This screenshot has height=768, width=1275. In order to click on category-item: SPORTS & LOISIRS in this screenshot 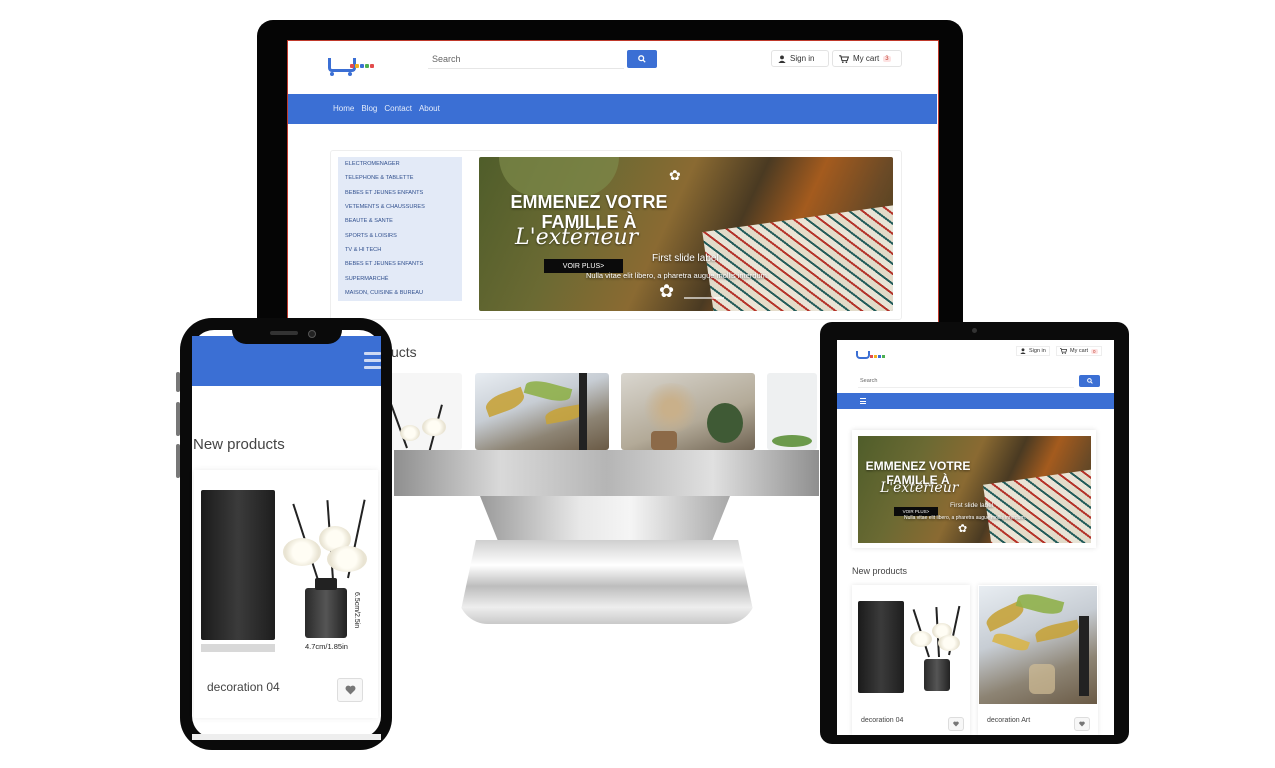, I will do `click(371, 236)`.